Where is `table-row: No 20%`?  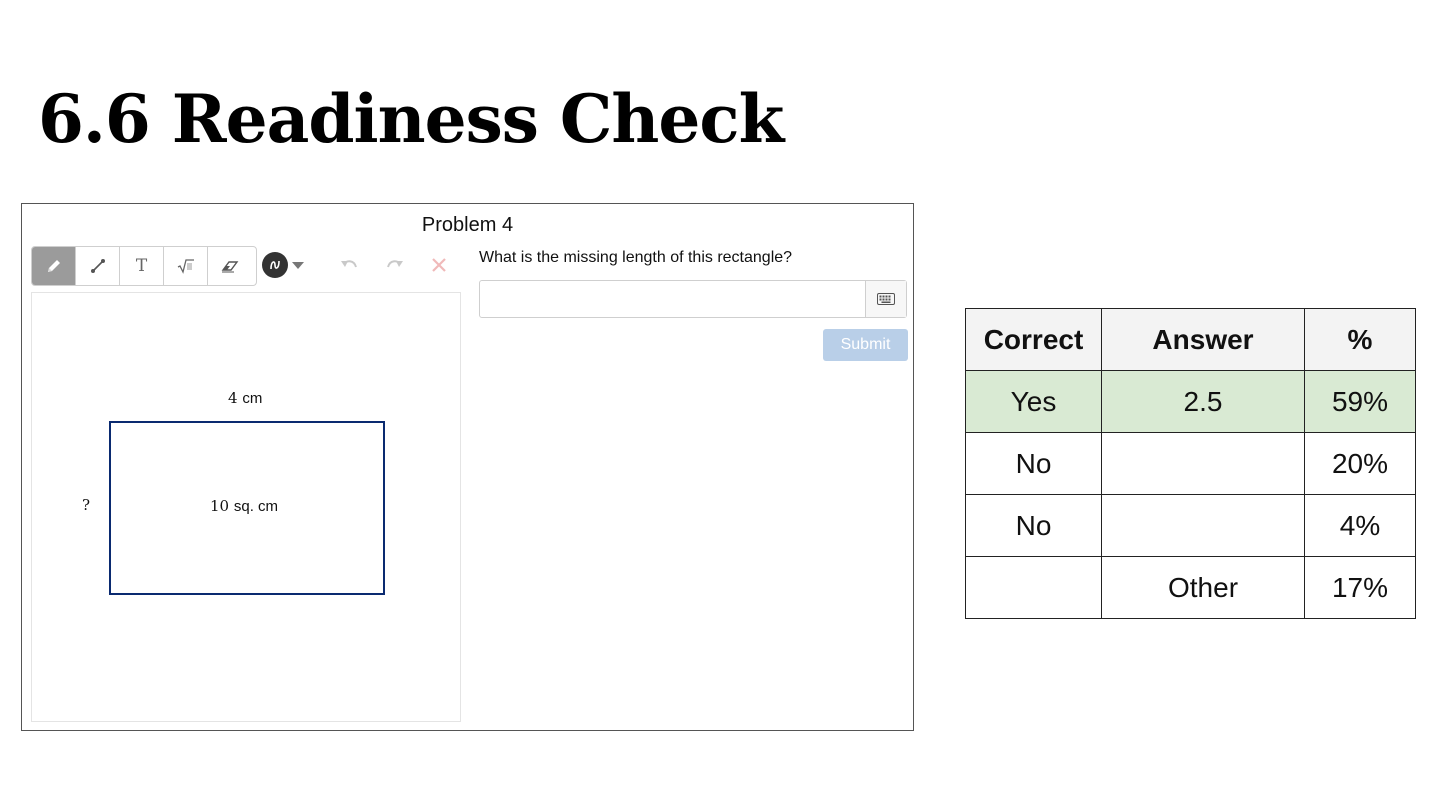 table-row: No 20% is located at coordinates (1190, 463).